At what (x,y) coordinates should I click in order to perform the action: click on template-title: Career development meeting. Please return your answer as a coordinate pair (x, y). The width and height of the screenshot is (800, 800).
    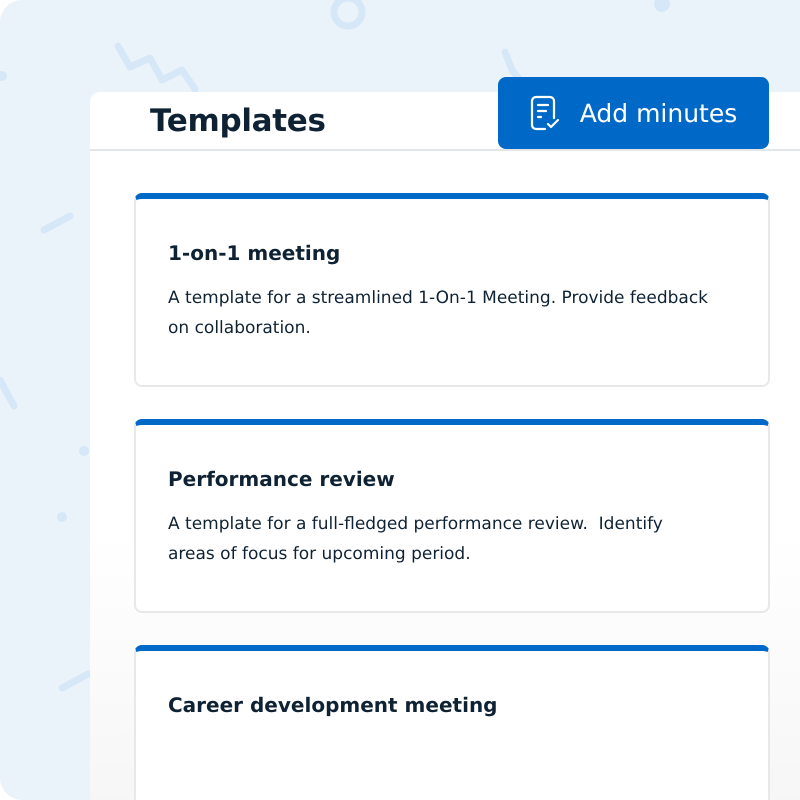
    Looking at the image, I should click on (333, 705).